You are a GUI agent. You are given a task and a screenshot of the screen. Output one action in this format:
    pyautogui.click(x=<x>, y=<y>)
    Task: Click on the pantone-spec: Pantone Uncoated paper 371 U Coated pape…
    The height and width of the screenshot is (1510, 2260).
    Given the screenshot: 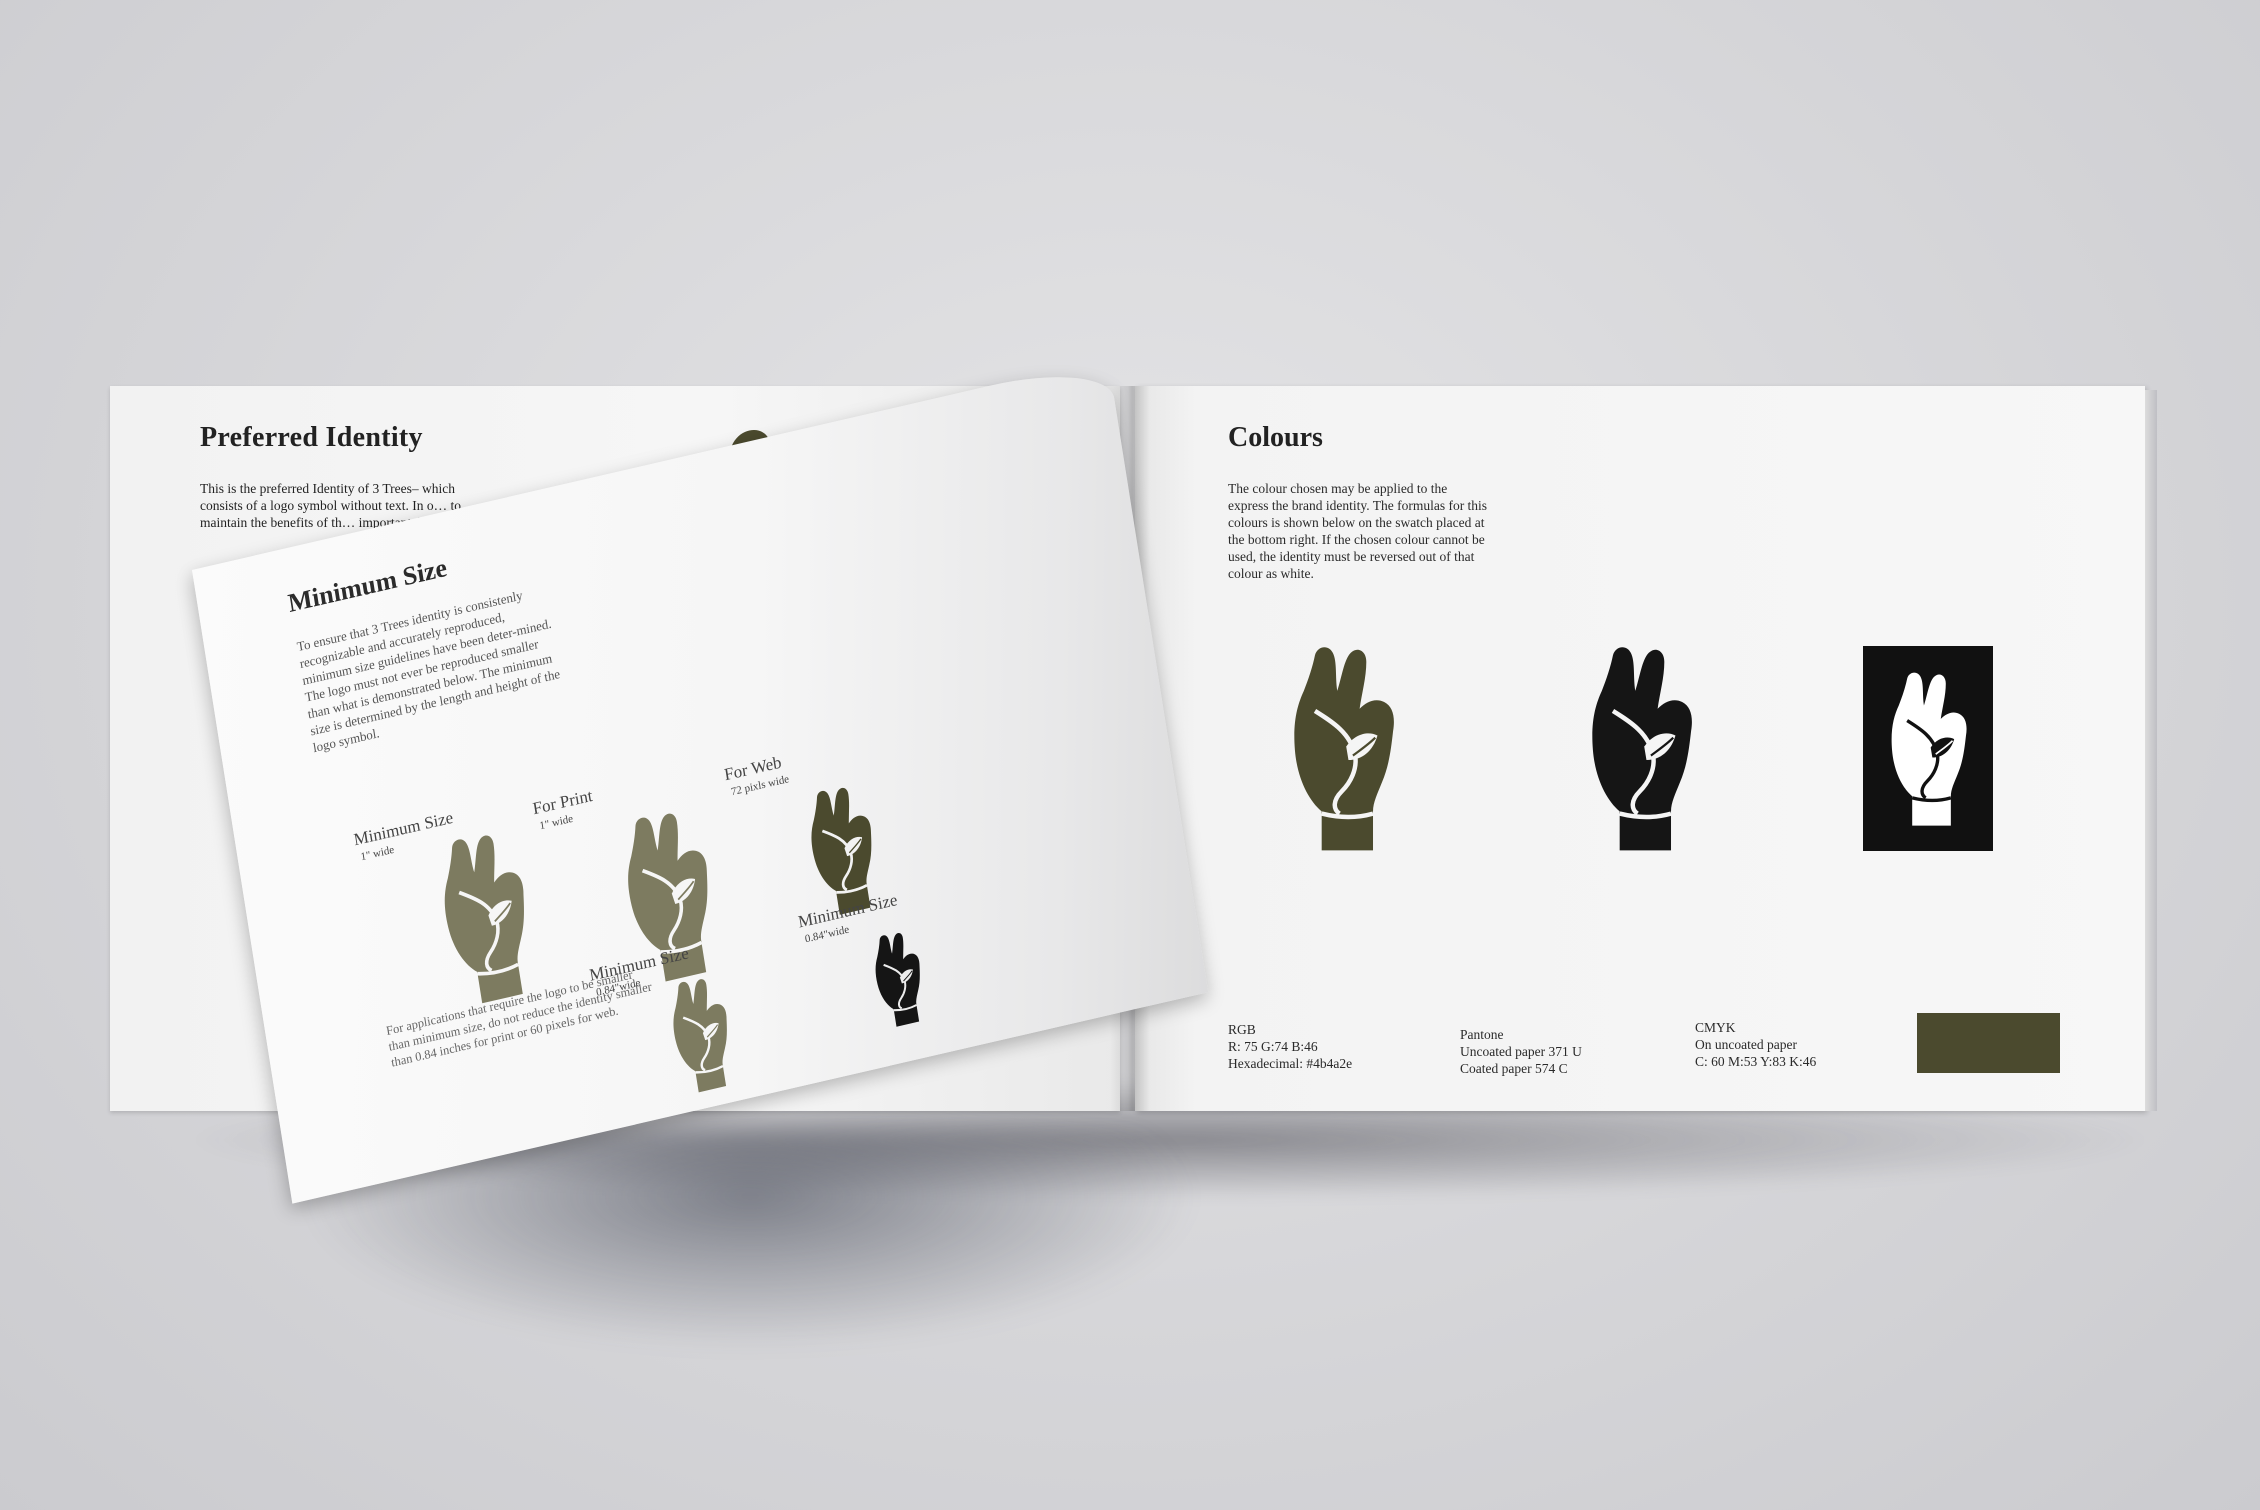 What is the action you would take?
    pyautogui.click(x=1521, y=1051)
    